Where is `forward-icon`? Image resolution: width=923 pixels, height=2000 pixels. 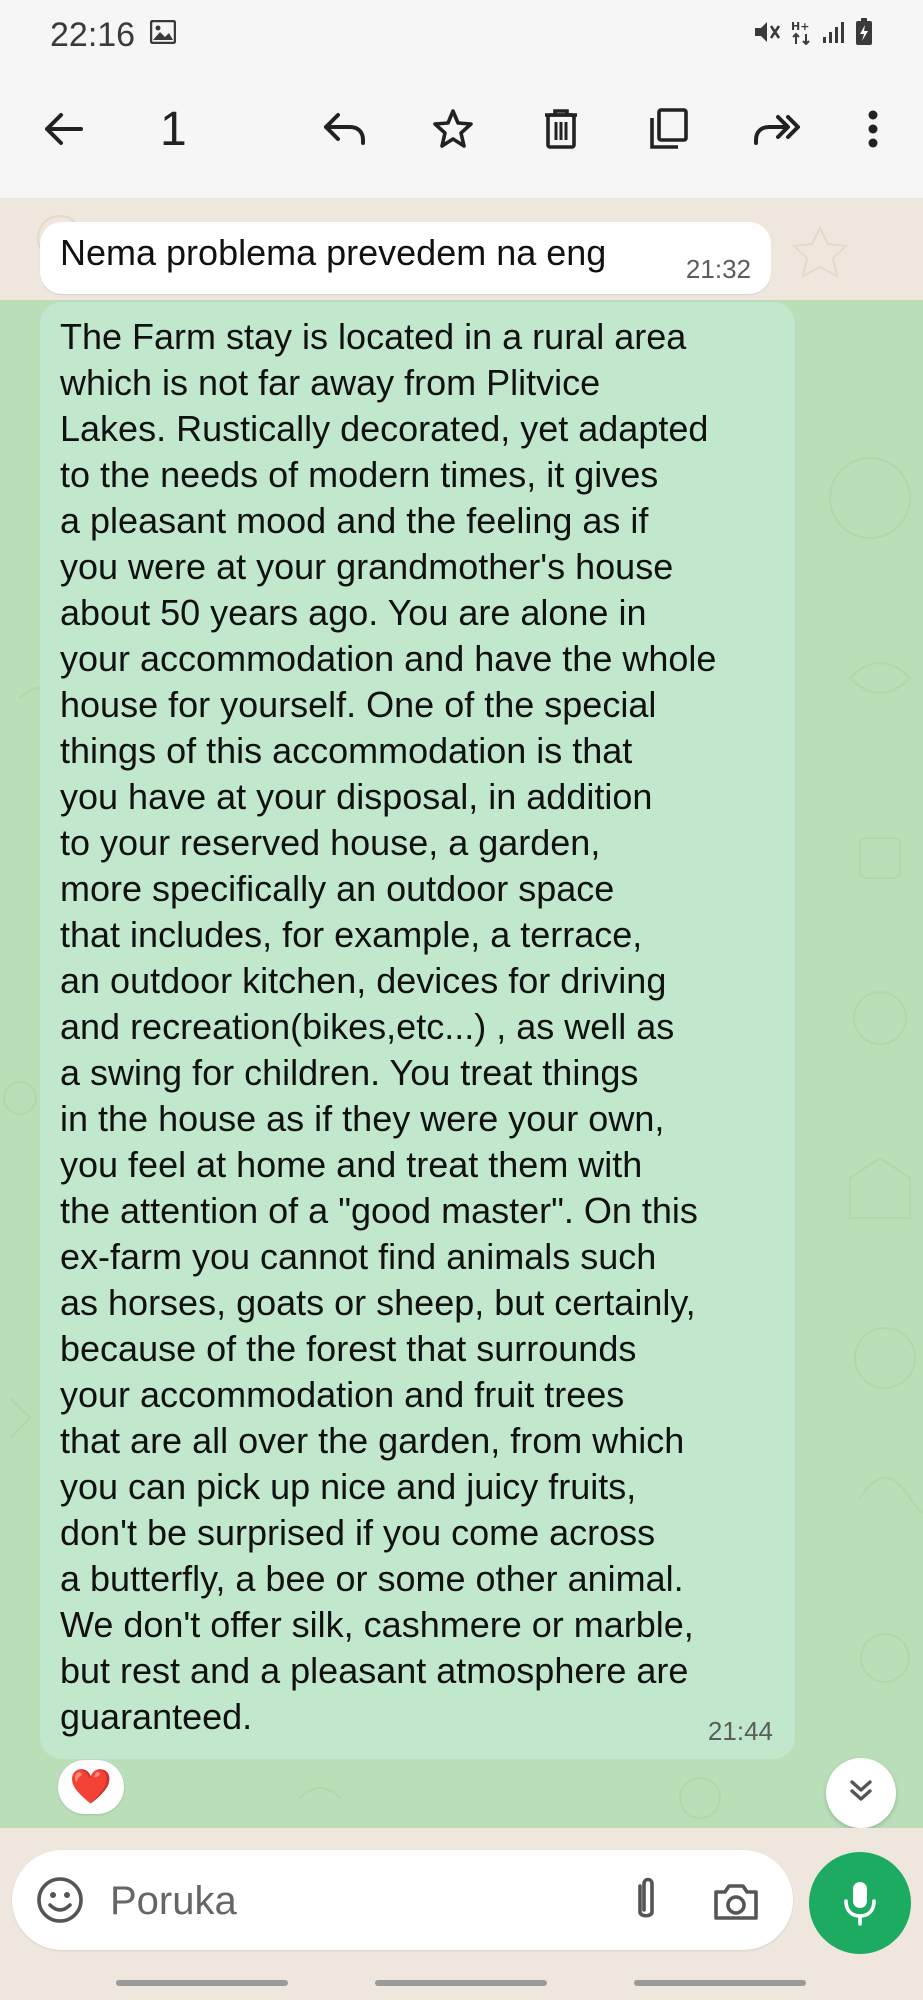 forward-icon is located at coordinates (777, 131).